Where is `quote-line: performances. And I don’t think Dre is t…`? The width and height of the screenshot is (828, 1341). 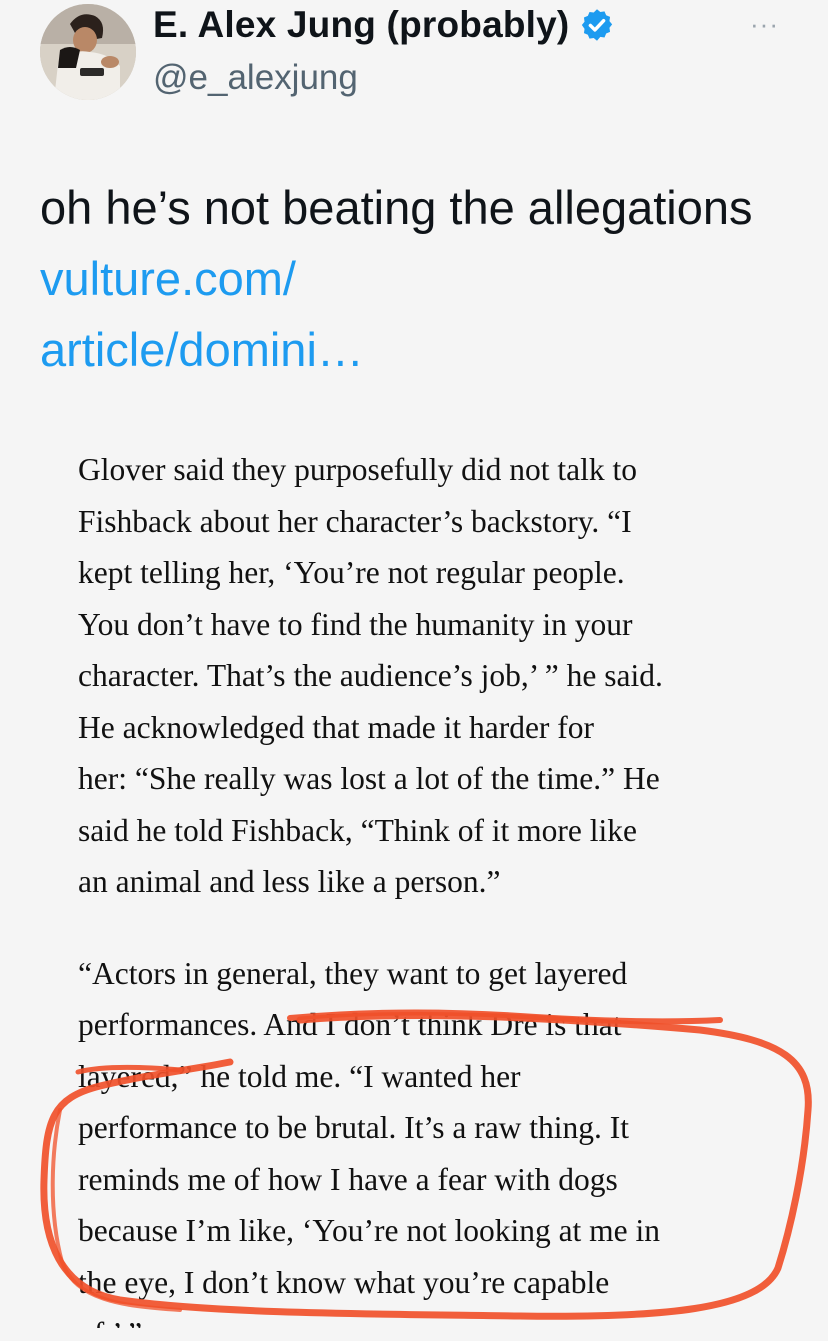
quote-line: performances. And I don’t think Dre is t… is located at coordinates (350, 1024).